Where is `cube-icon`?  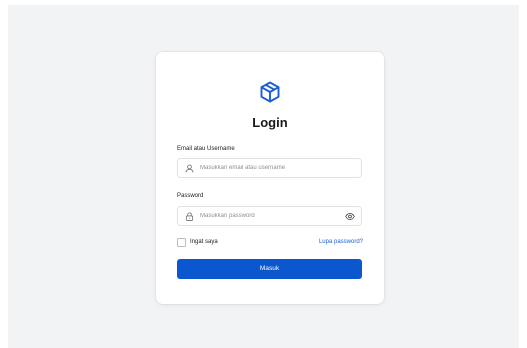 cube-icon is located at coordinates (270, 92).